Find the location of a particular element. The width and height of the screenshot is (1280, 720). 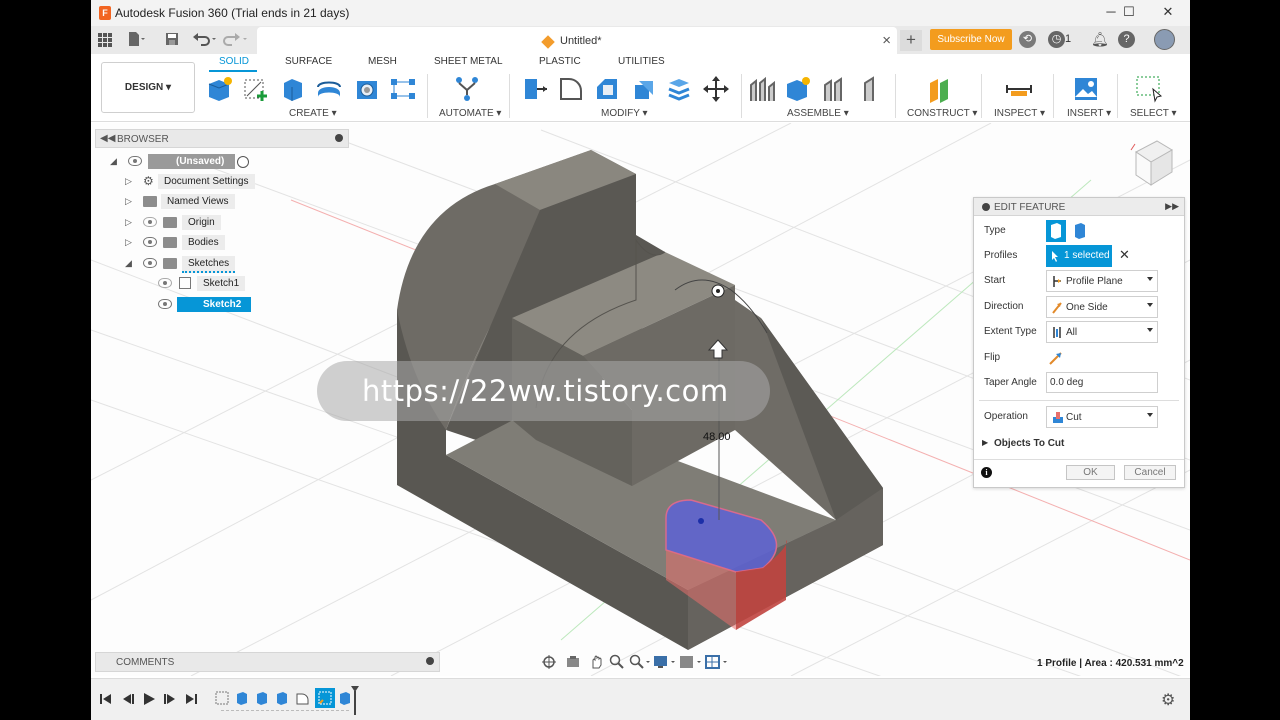

extrude-icon is located at coordinates (293, 89).